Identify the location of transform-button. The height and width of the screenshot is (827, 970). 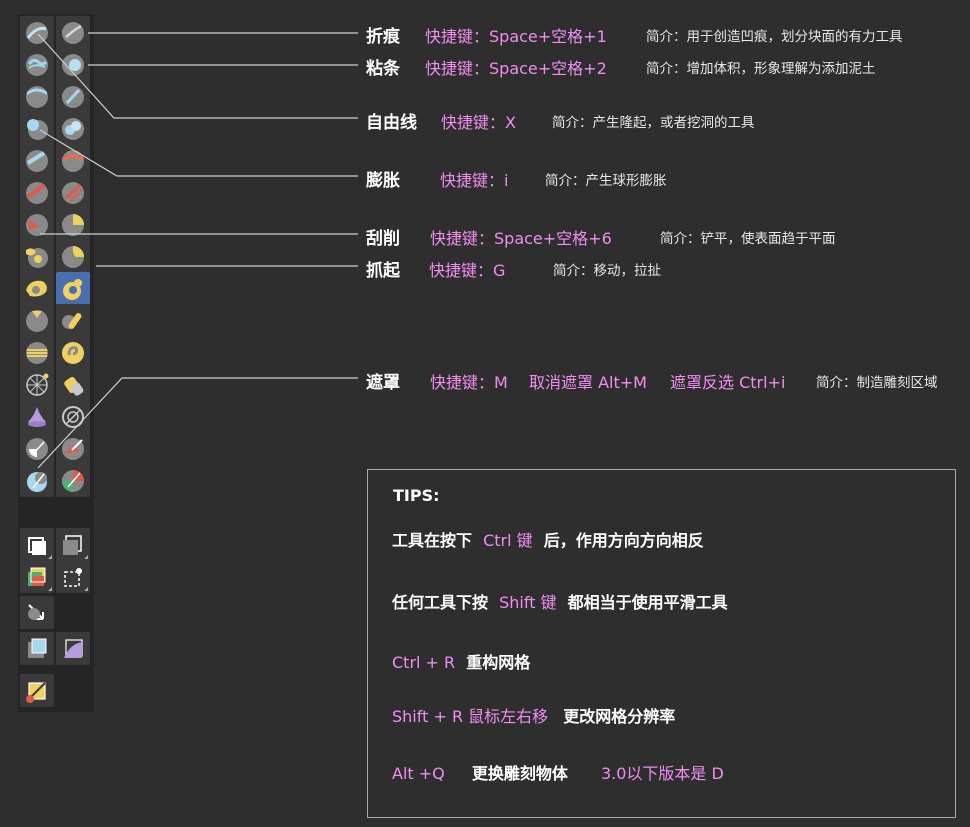
(73, 648).